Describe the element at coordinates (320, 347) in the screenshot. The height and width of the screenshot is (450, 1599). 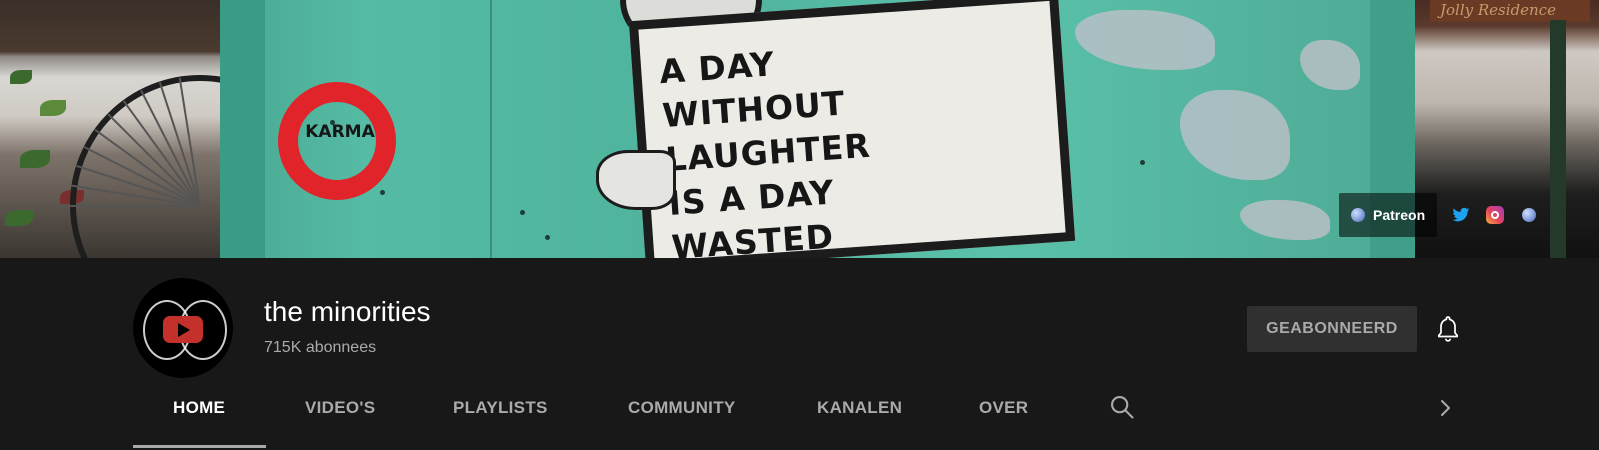
I see `subscriber-count: 715K abonnees` at that location.